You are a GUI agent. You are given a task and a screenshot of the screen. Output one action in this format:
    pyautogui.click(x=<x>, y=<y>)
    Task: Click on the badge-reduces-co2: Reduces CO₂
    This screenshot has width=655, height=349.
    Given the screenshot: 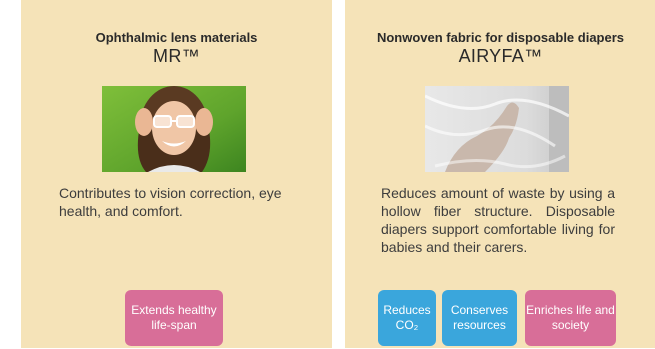 What is the action you would take?
    pyautogui.click(x=407, y=318)
    